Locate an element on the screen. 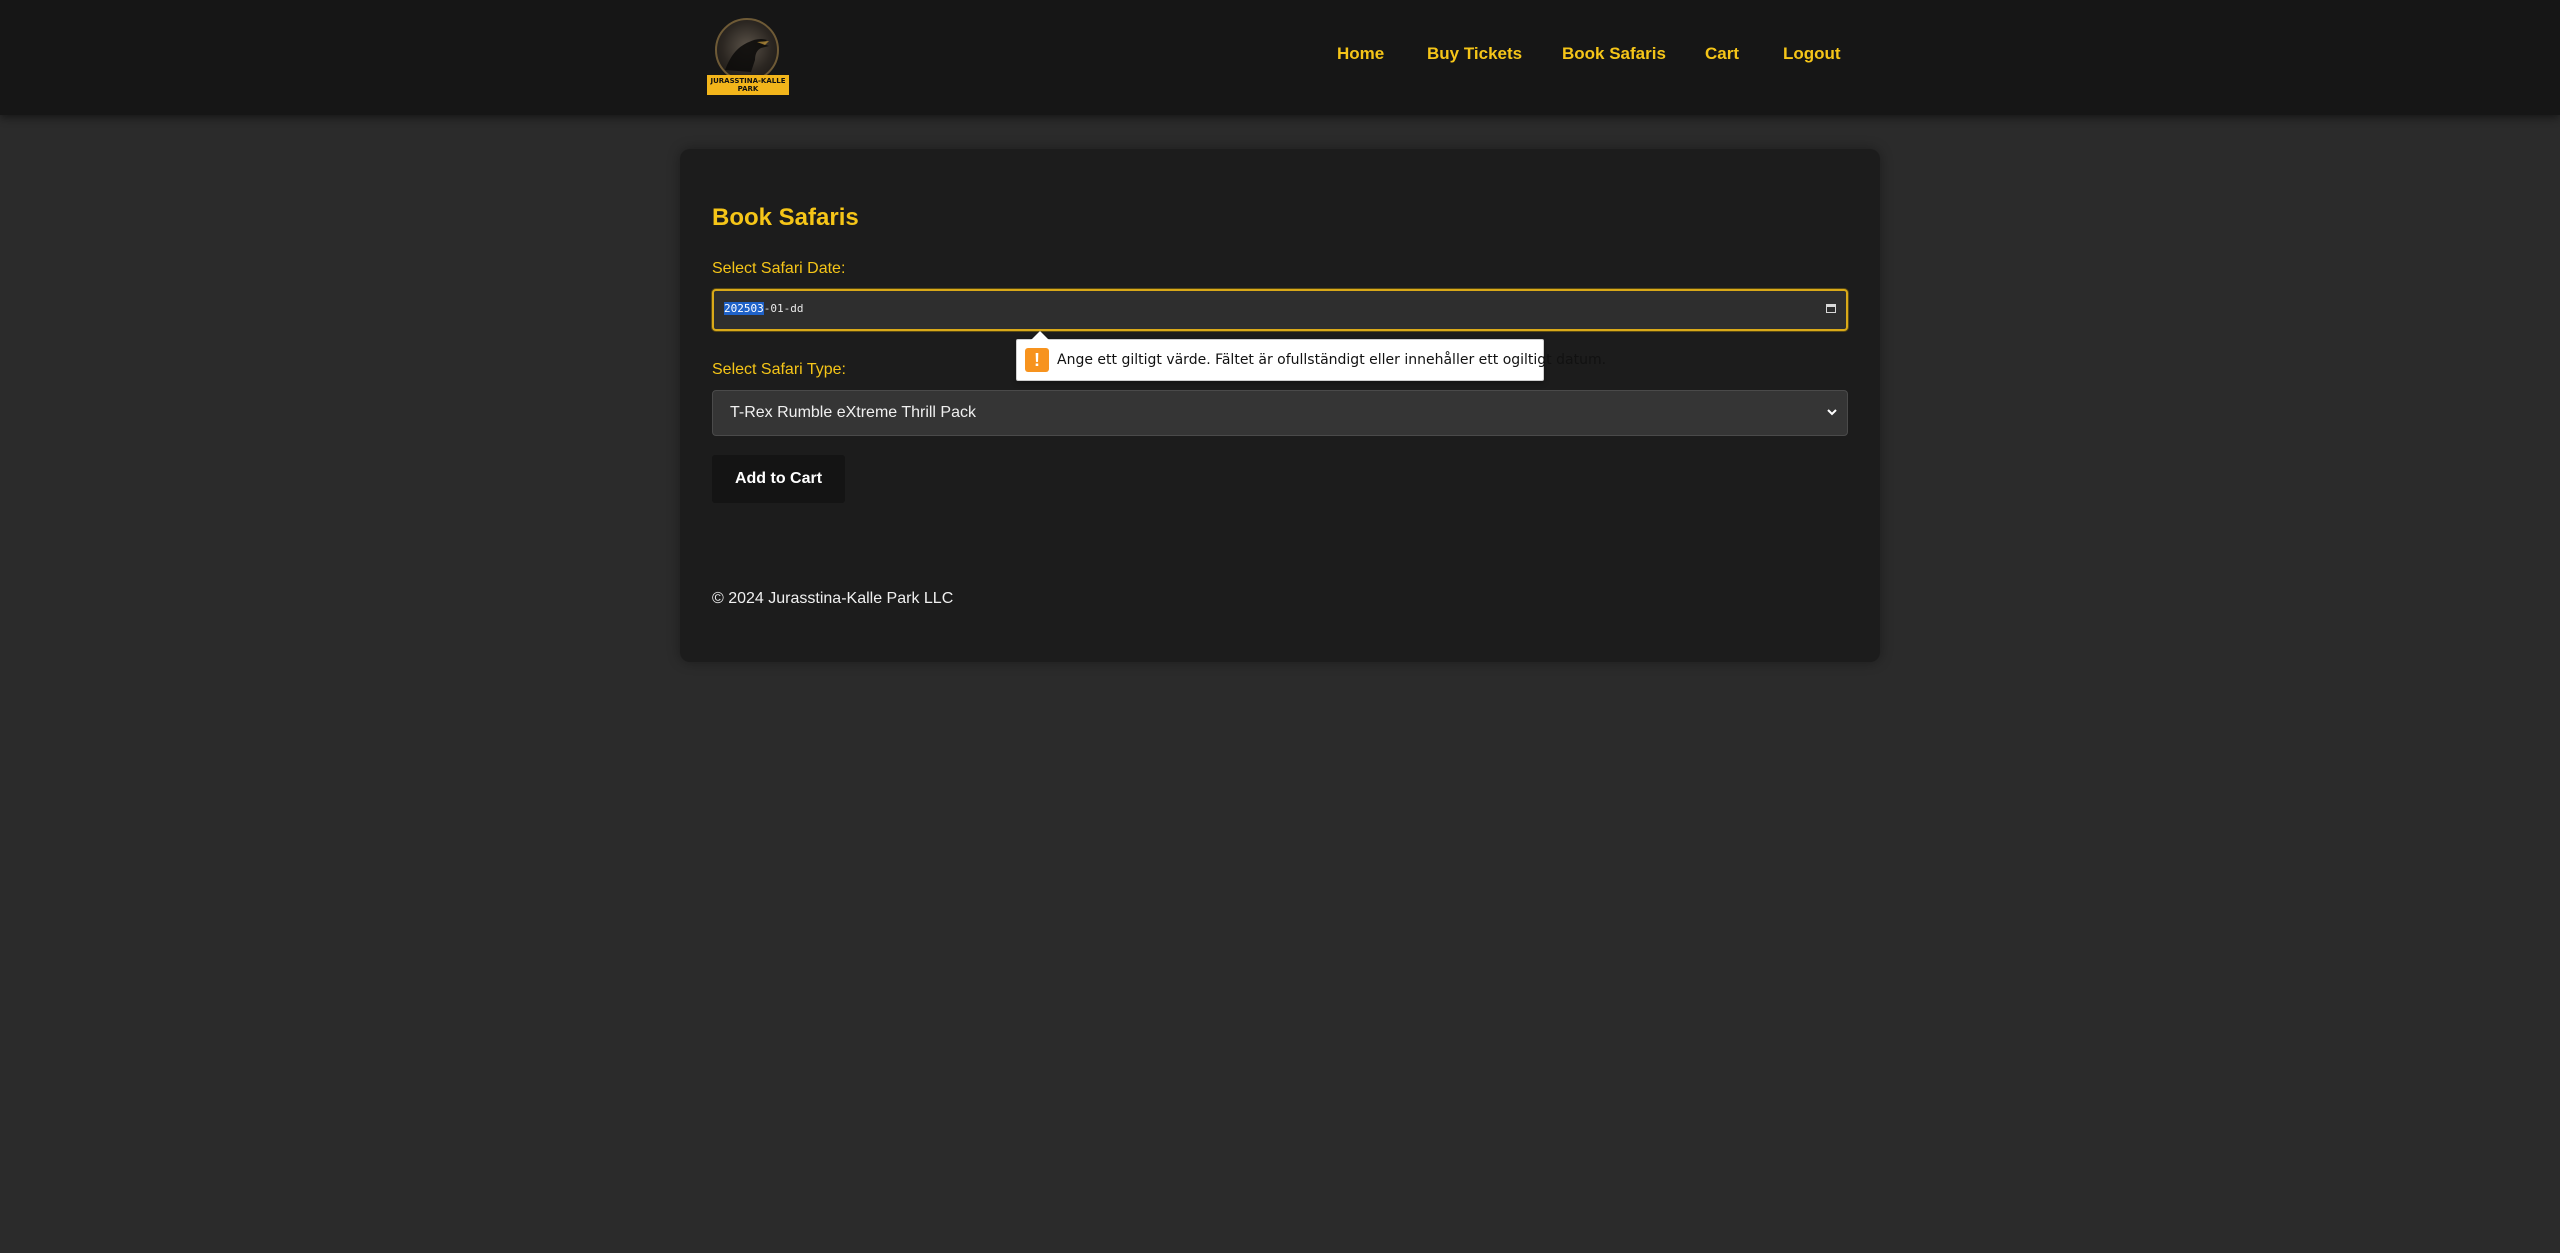 This screenshot has width=2560, height=1253. safari-type-select: T-Rex Rumble eXtreme Thrill Pack is located at coordinates (1280, 413).